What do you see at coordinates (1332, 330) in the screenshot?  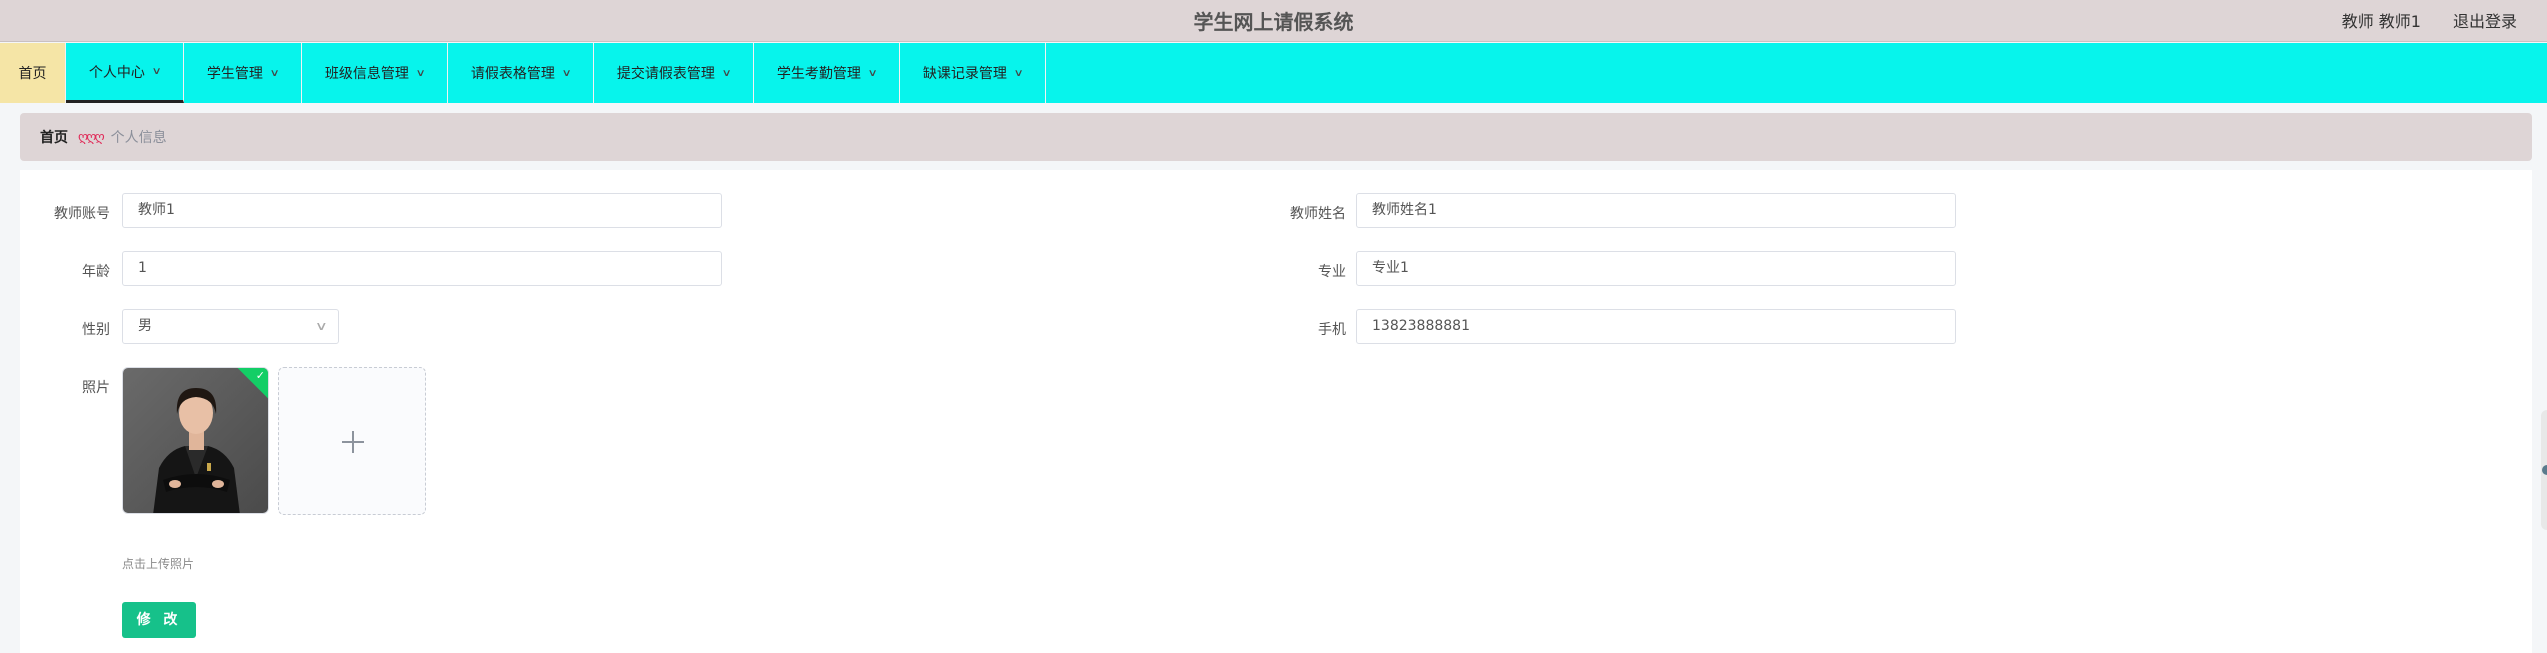 I see `phone-label: 手机` at bounding box center [1332, 330].